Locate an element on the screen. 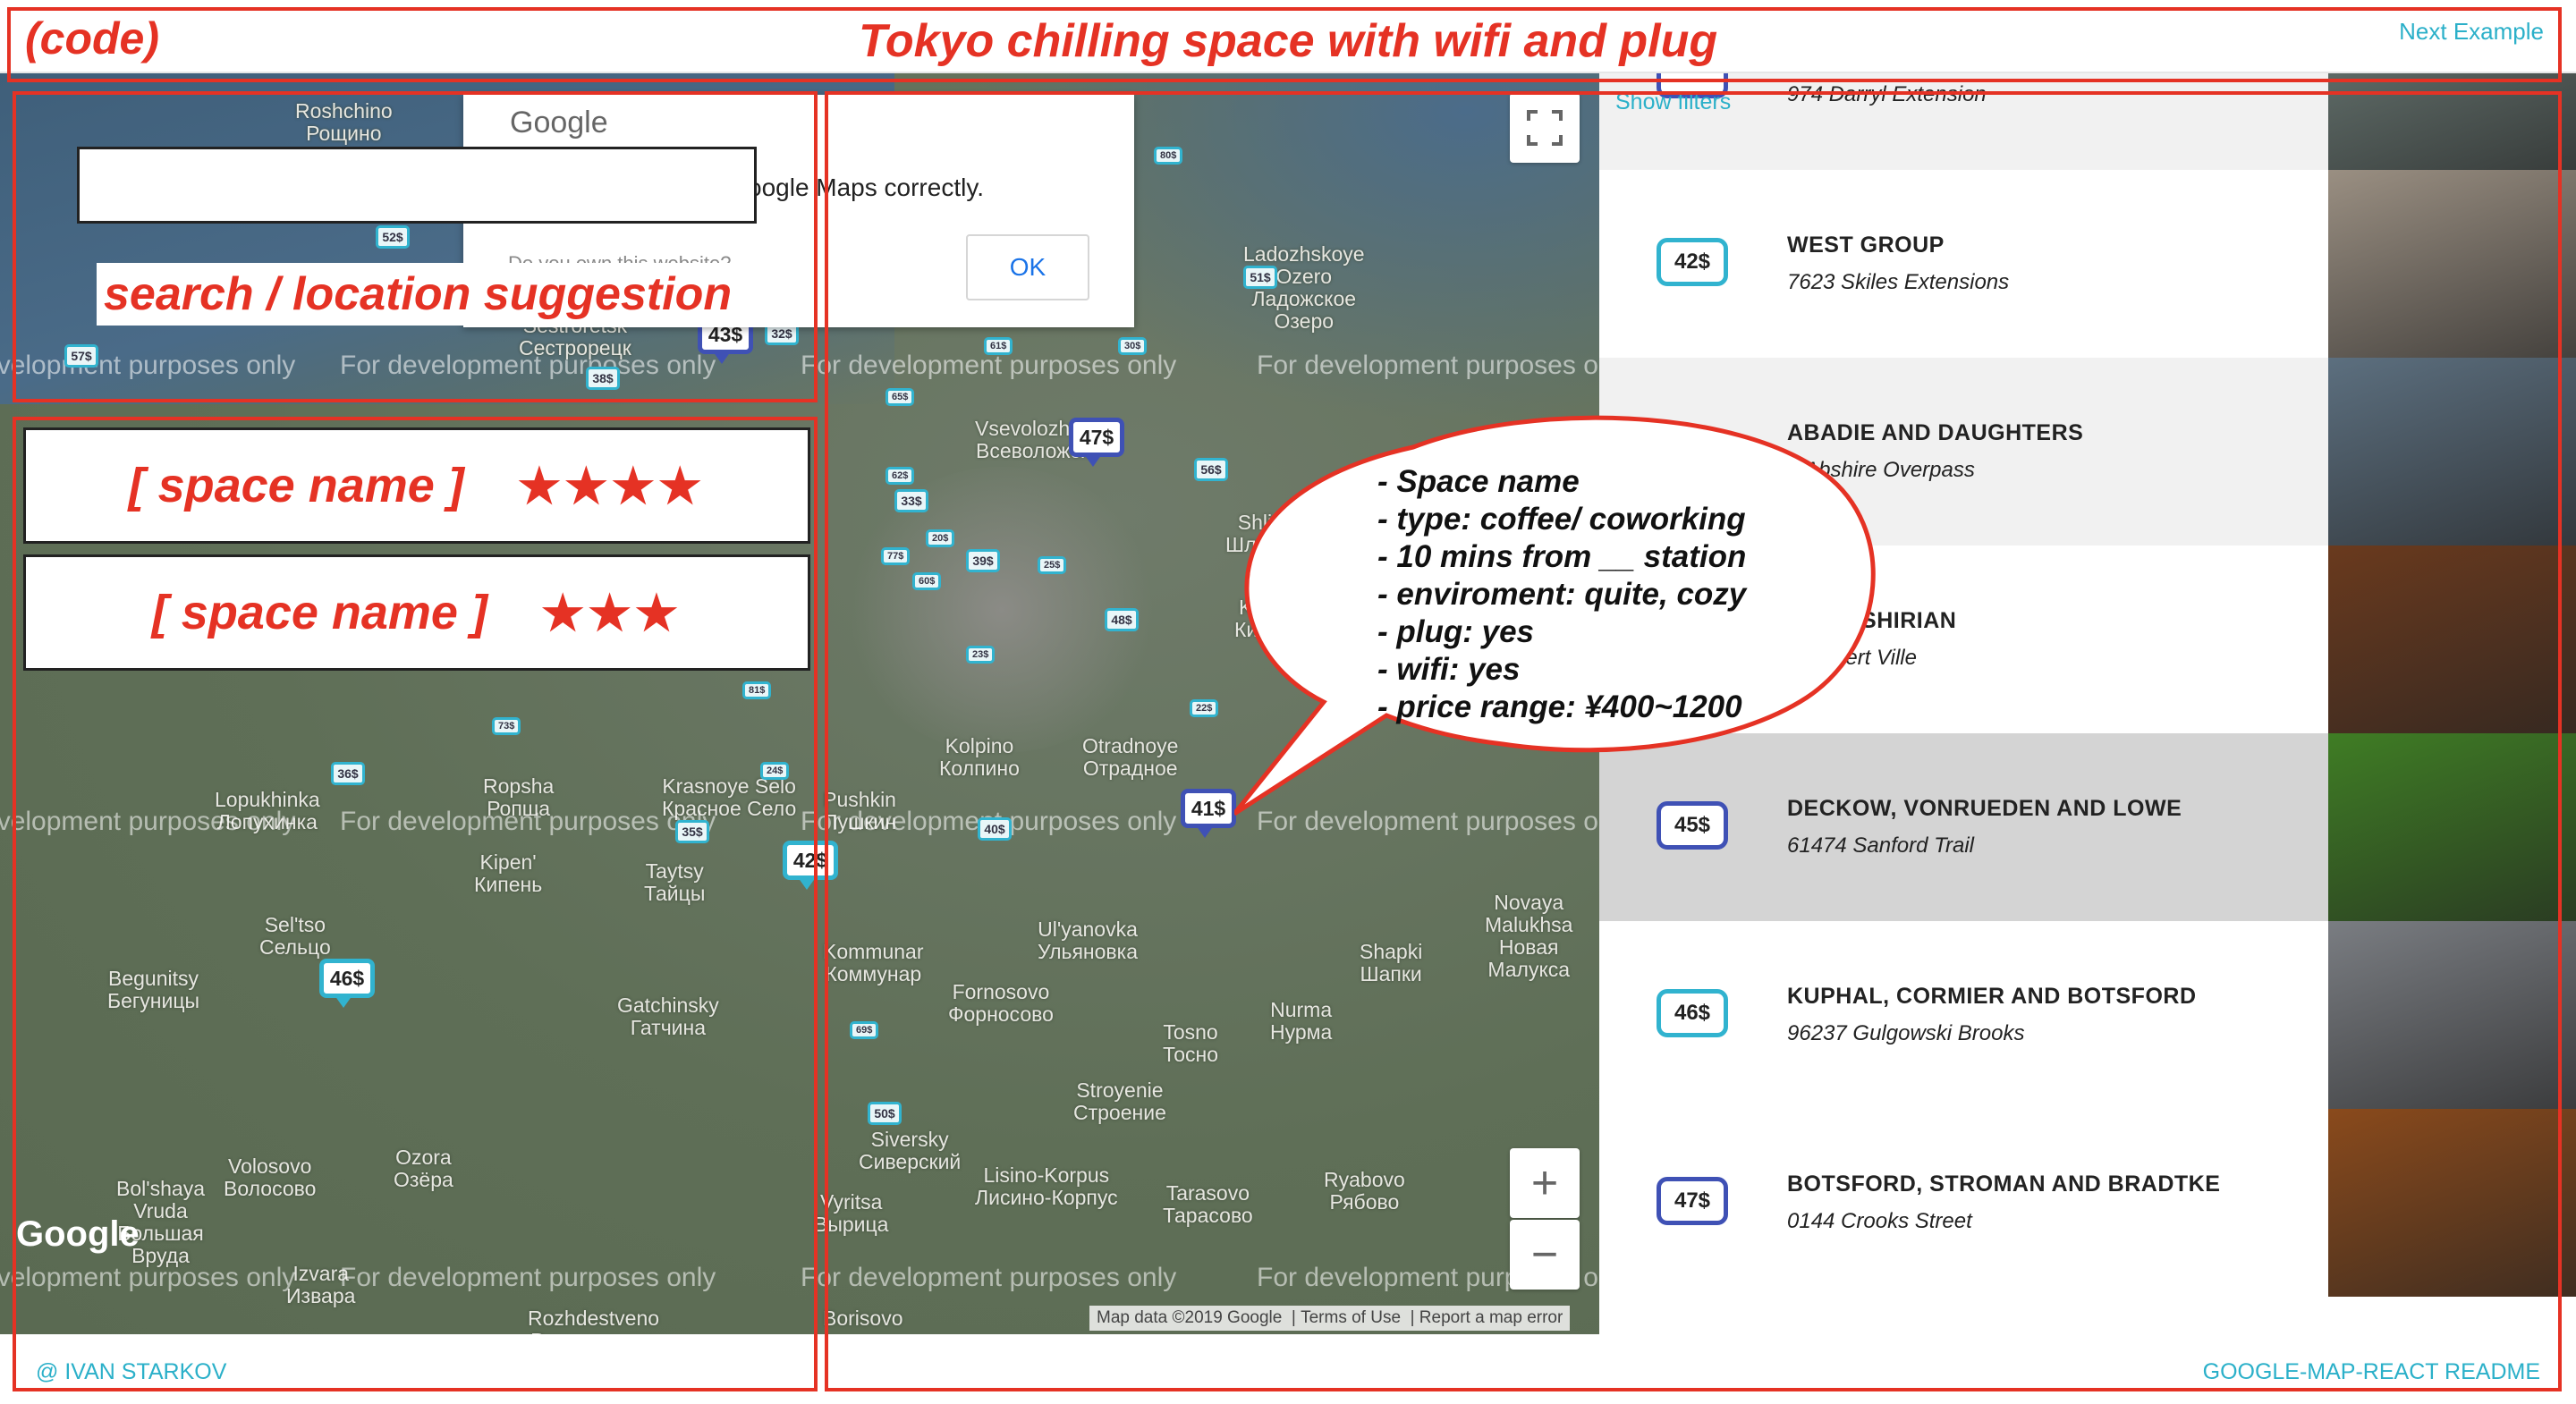 The image size is (2576, 1404). bubble-line: - 10 mins from __ station is located at coordinates (1562, 556).